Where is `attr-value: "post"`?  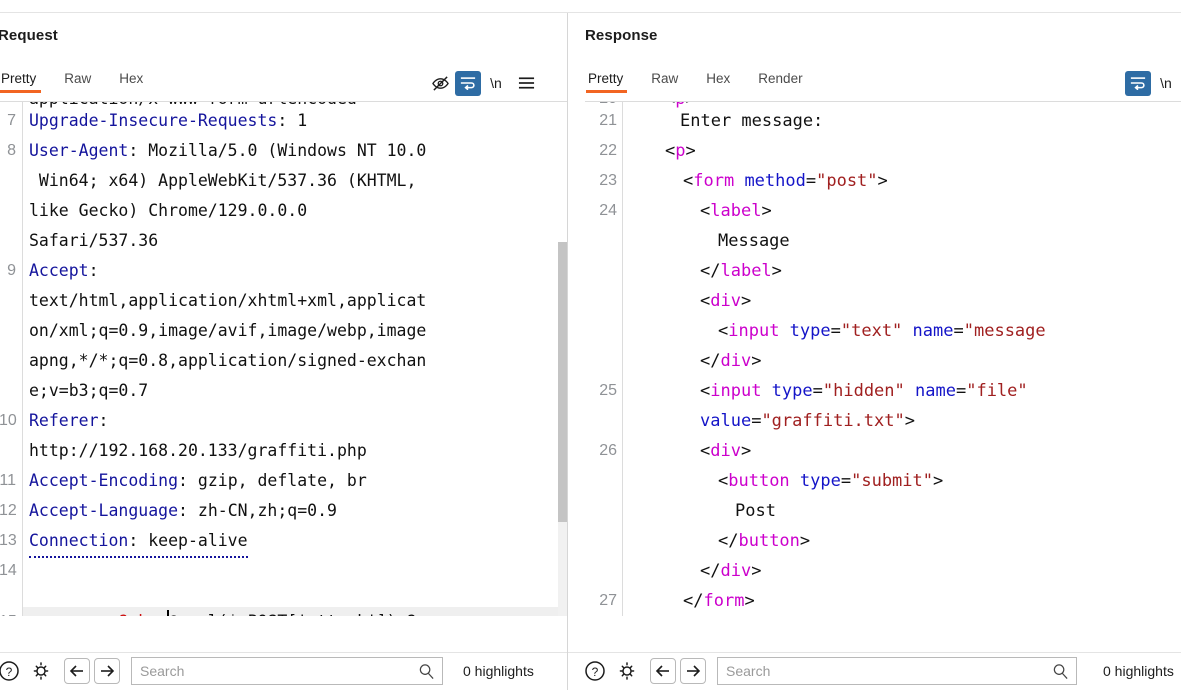
attr-value: "post" is located at coordinates (847, 181).